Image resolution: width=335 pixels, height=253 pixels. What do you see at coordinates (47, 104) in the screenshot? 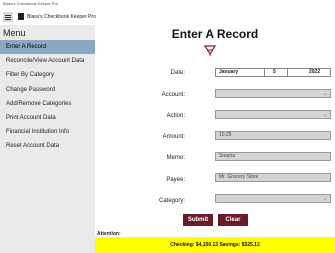
I see `sidebar-item-categories: Add/Remove Categories` at bounding box center [47, 104].